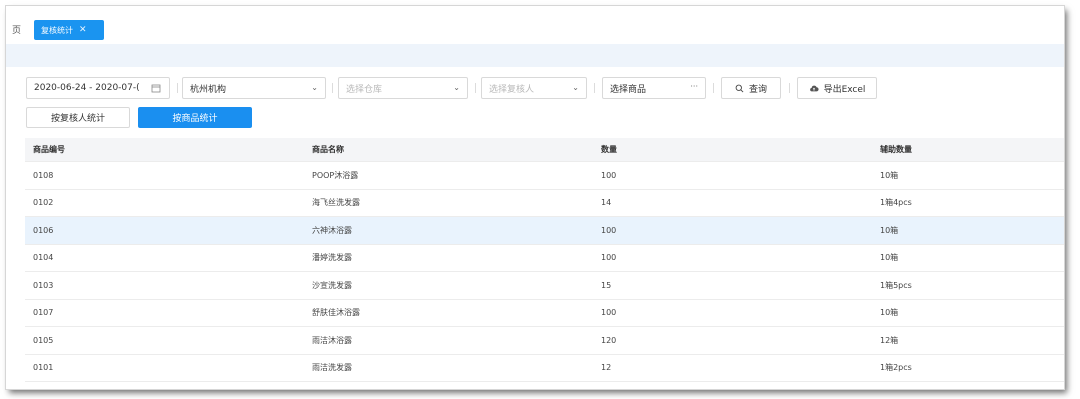 This screenshot has height=399, width=1080. Describe the element at coordinates (43, 230) in the screenshot. I see `cell-product-code: 0106` at that location.